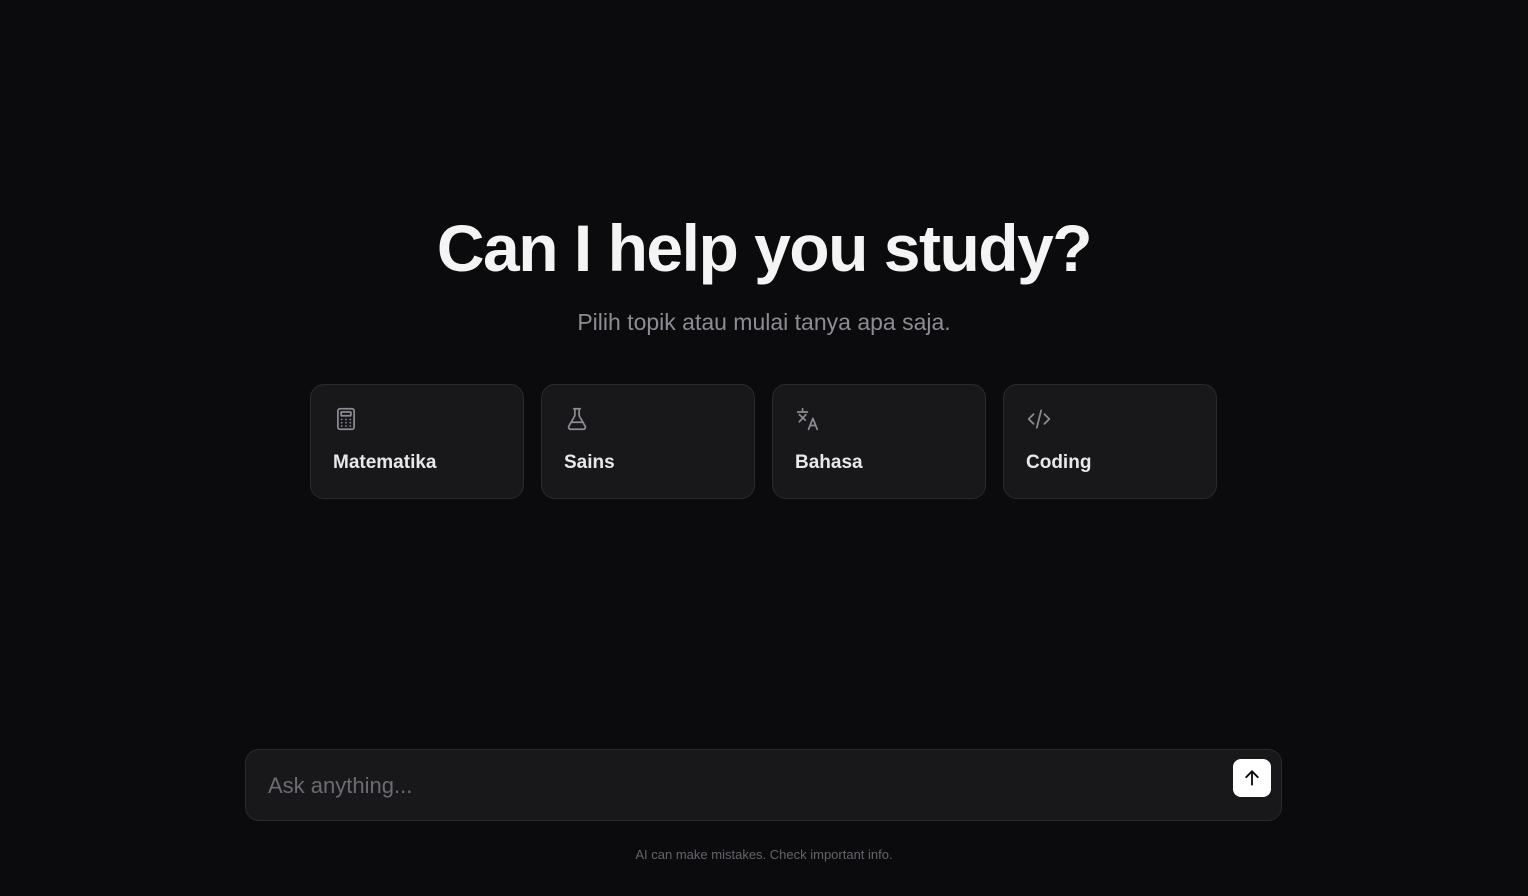 This screenshot has height=896, width=1528. Describe the element at coordinates (577, 419) in the screenshot. I see `flask-icon` at that location.